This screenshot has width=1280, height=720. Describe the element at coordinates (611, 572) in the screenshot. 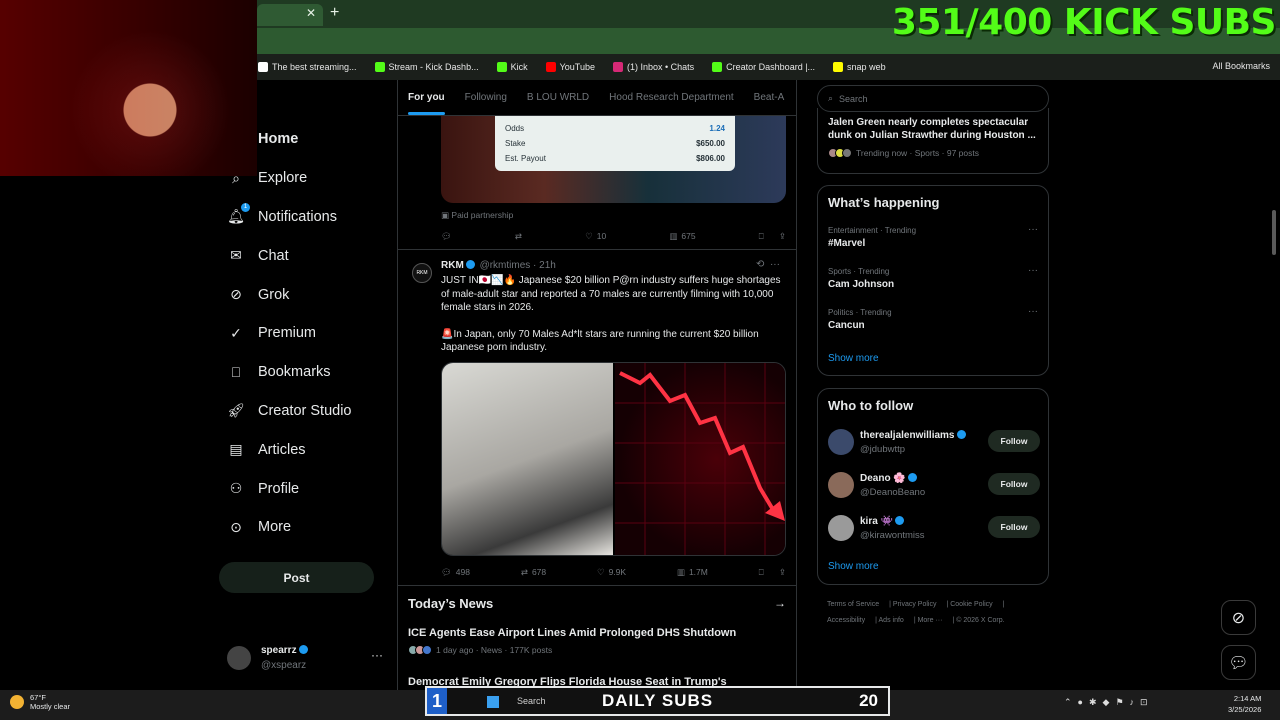

I see `like-button: ♡ 9.9K` at that location.